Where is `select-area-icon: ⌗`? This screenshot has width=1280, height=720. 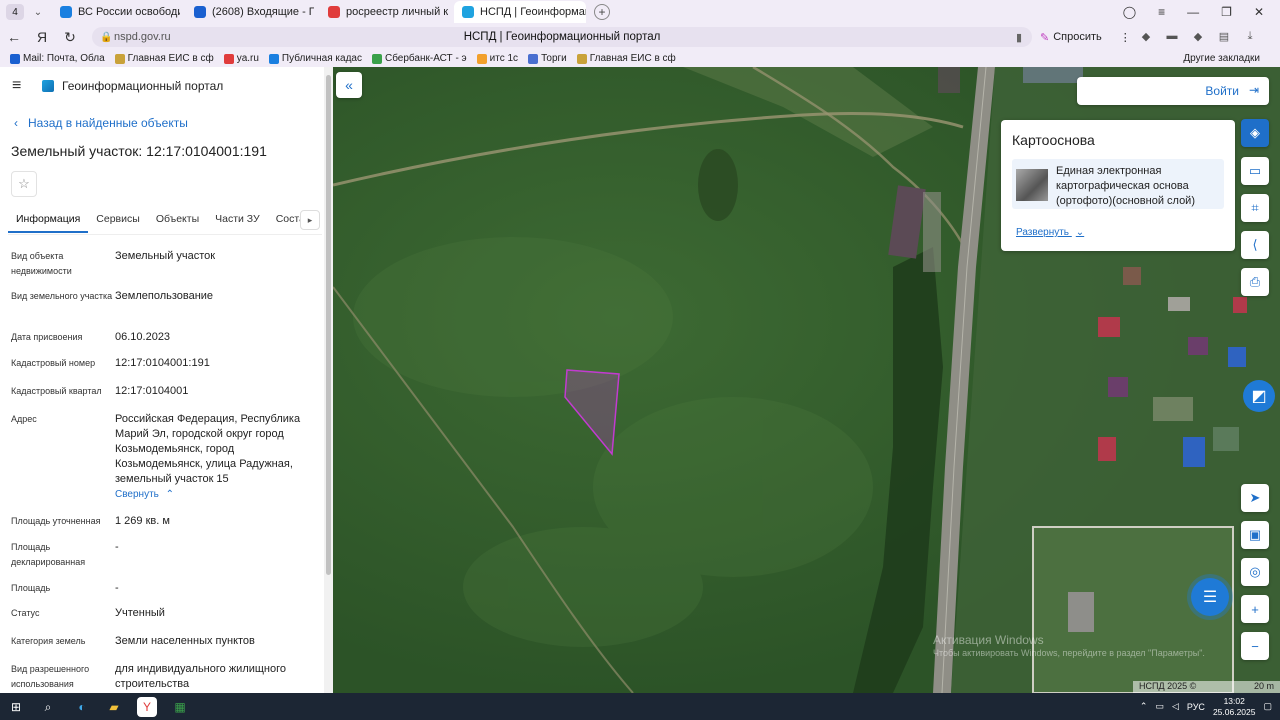
select-area-icon: ⌗ is located at coordinates (1255, 208).